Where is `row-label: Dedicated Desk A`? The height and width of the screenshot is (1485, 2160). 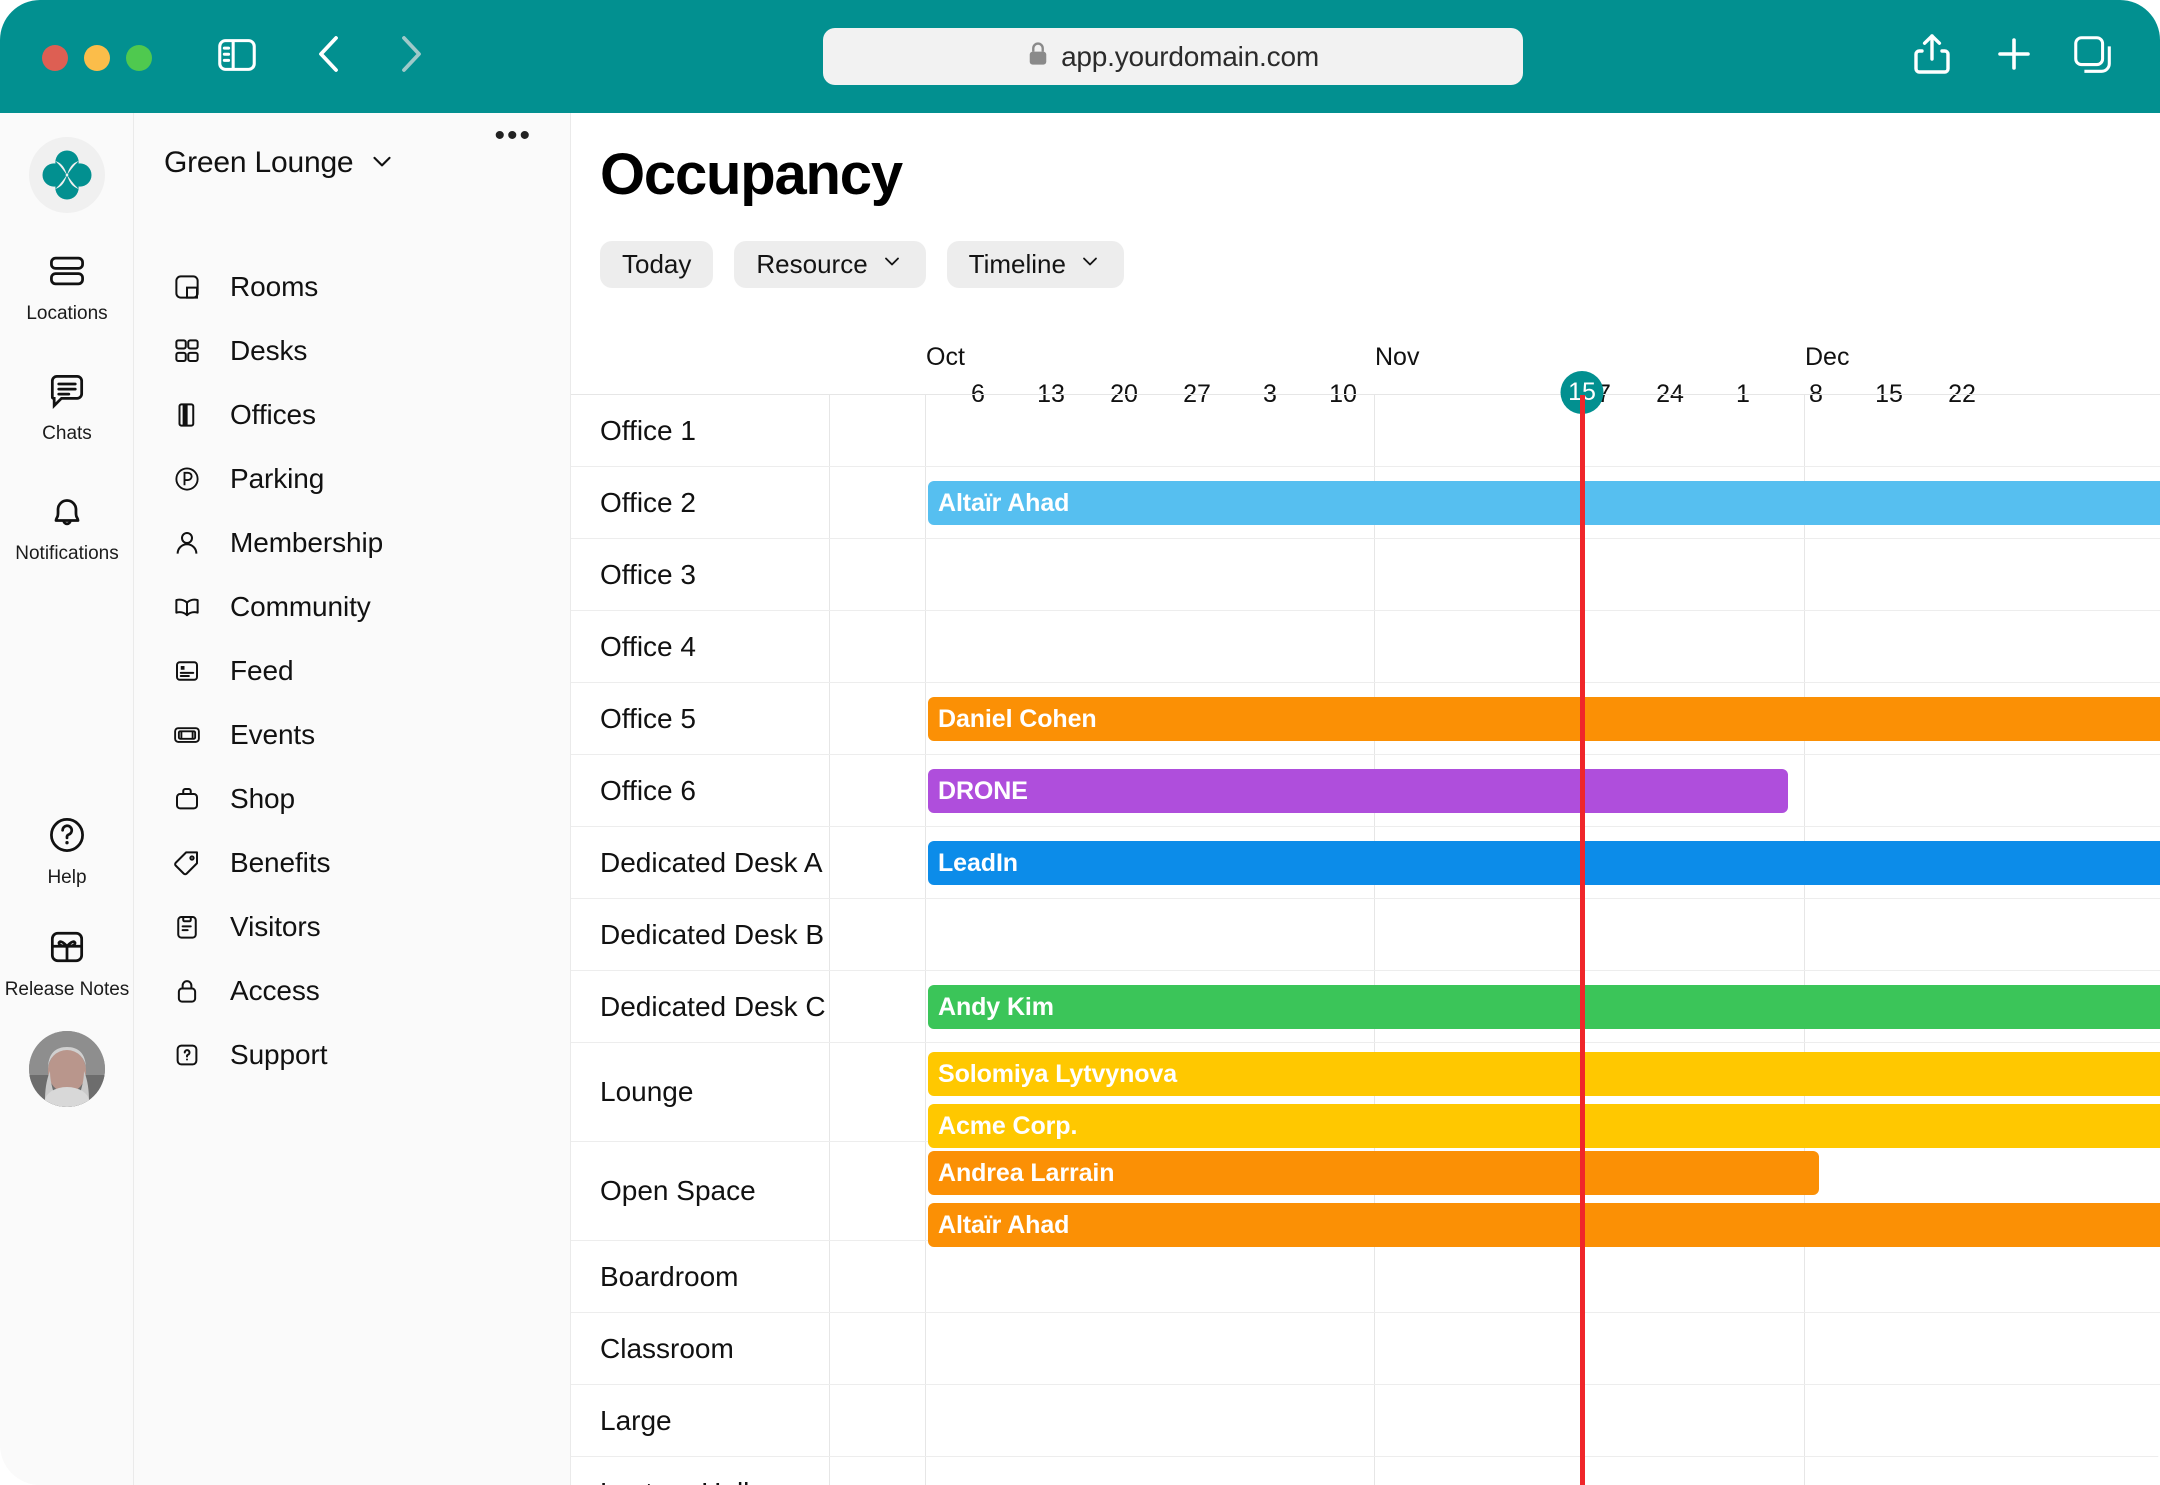
row-label: Dedicated Desk A is located at coordinates (711, 862).